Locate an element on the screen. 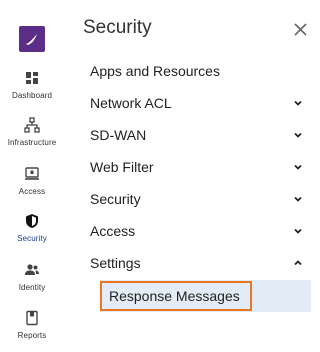 The image size is (320, 352). submenu-label: Response Messages is located at coordinates (174, 296).